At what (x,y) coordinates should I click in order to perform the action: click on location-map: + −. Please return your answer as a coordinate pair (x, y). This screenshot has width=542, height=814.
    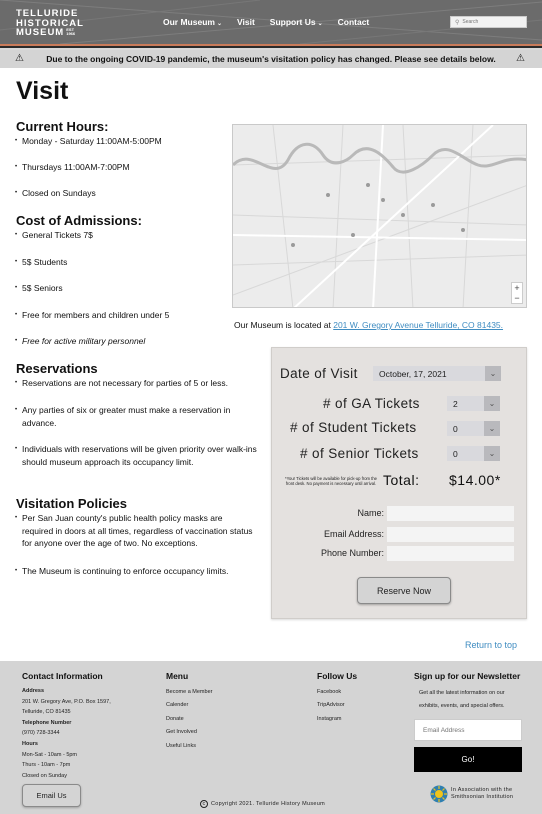
    Looking at the image, I should click on (379, 216).